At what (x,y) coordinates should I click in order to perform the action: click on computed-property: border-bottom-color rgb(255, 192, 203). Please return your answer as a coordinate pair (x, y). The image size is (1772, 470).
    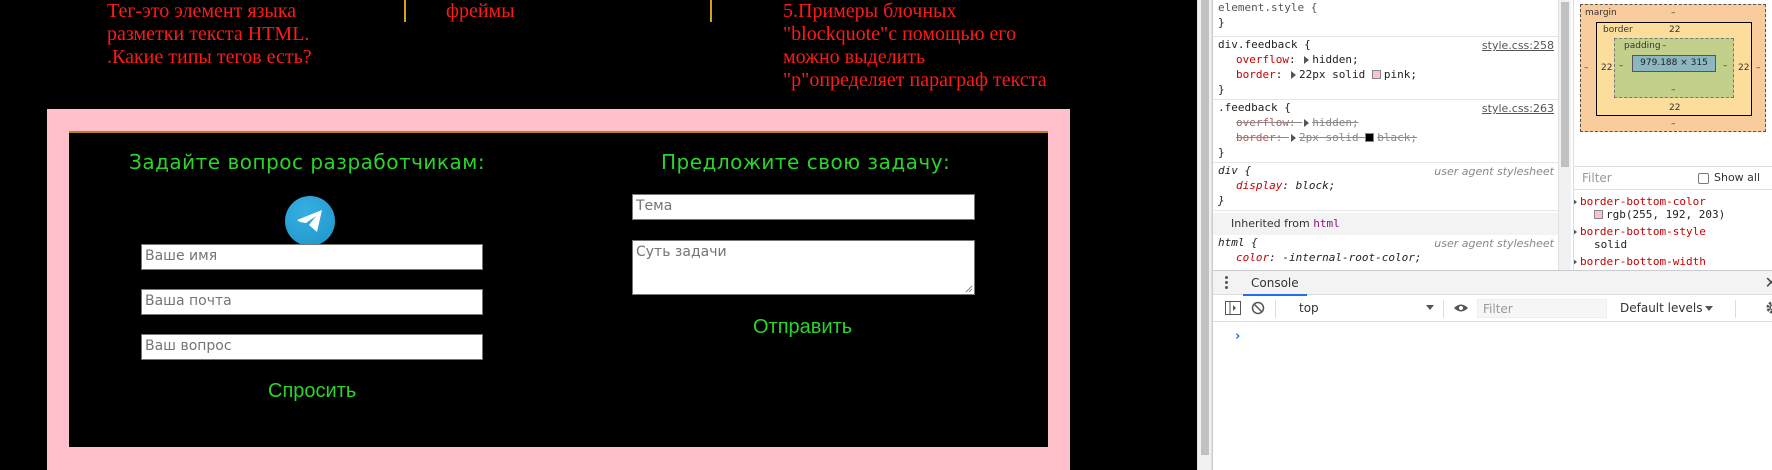
    Looking at the image, I should click on (1649, 208).